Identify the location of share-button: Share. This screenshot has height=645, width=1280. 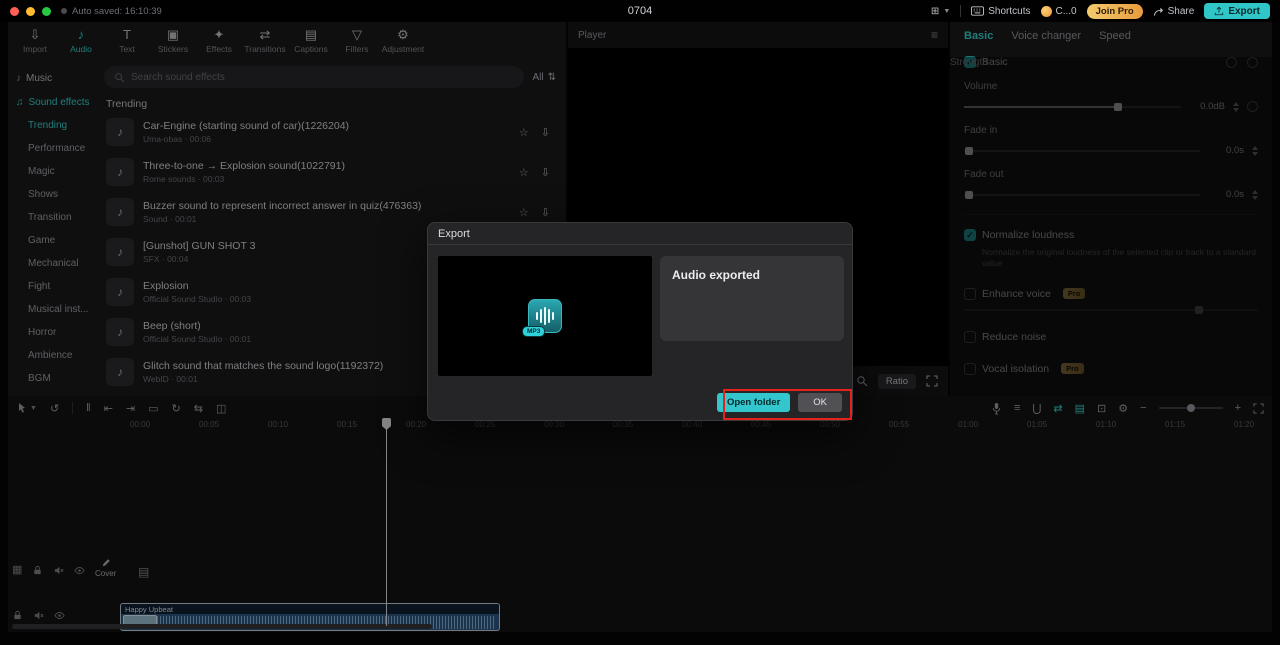
(1174, 11).